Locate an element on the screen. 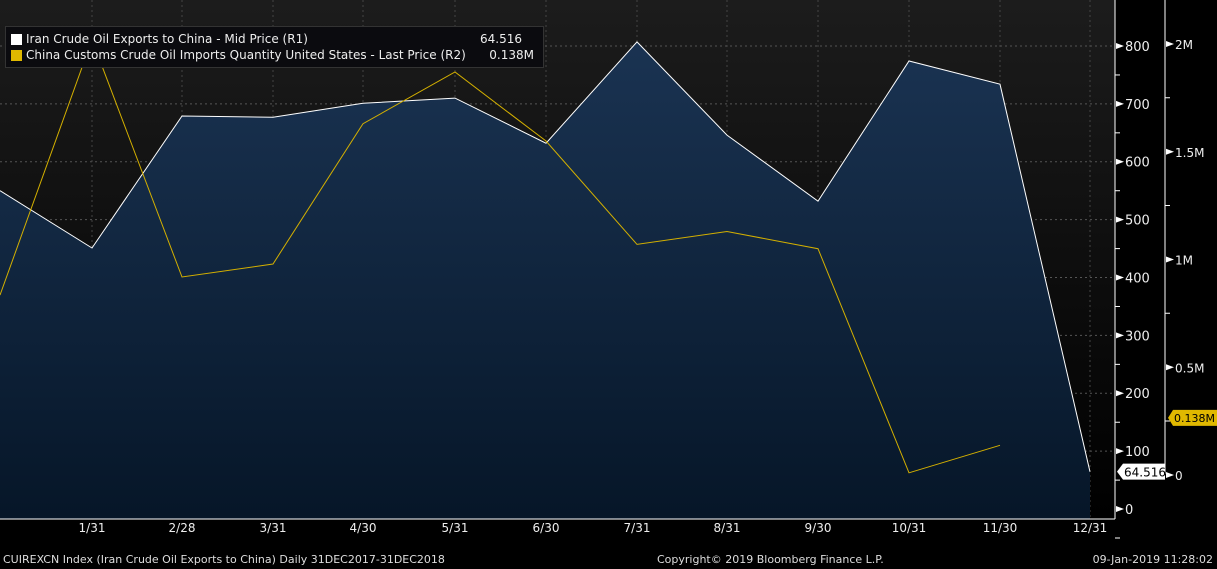  r1-tick-label: 800 is located at coordinates (1137, 47).